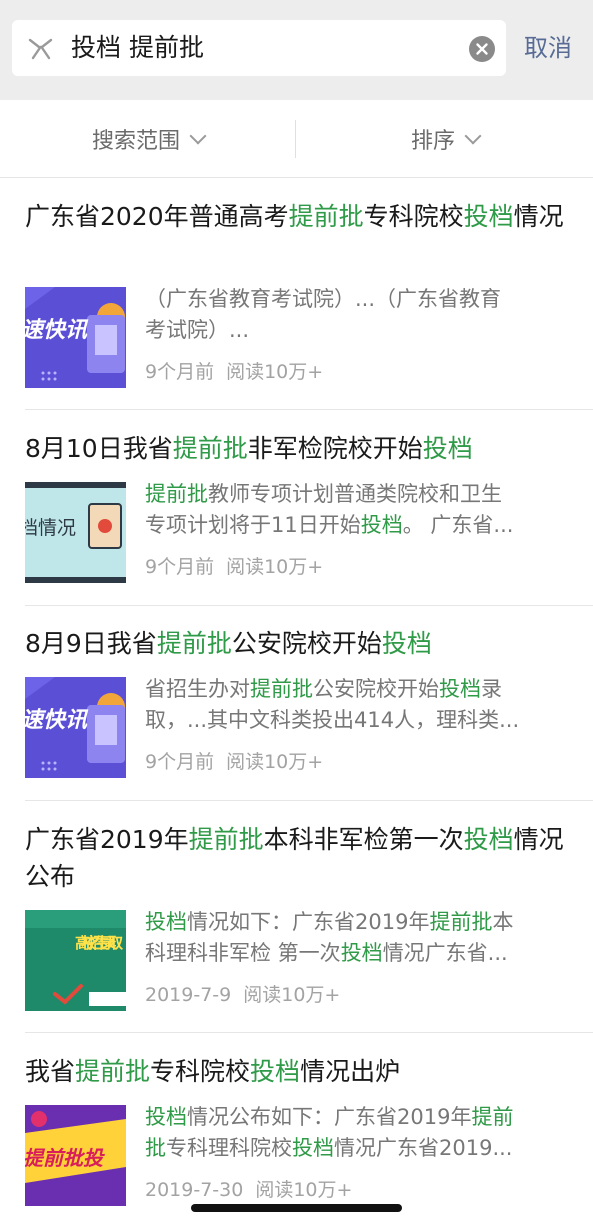  Describe the element at coordinates (323, 299) in the screenshot. I see `text-segment: （广东省教育考试院）...（广东省教育` at that location.